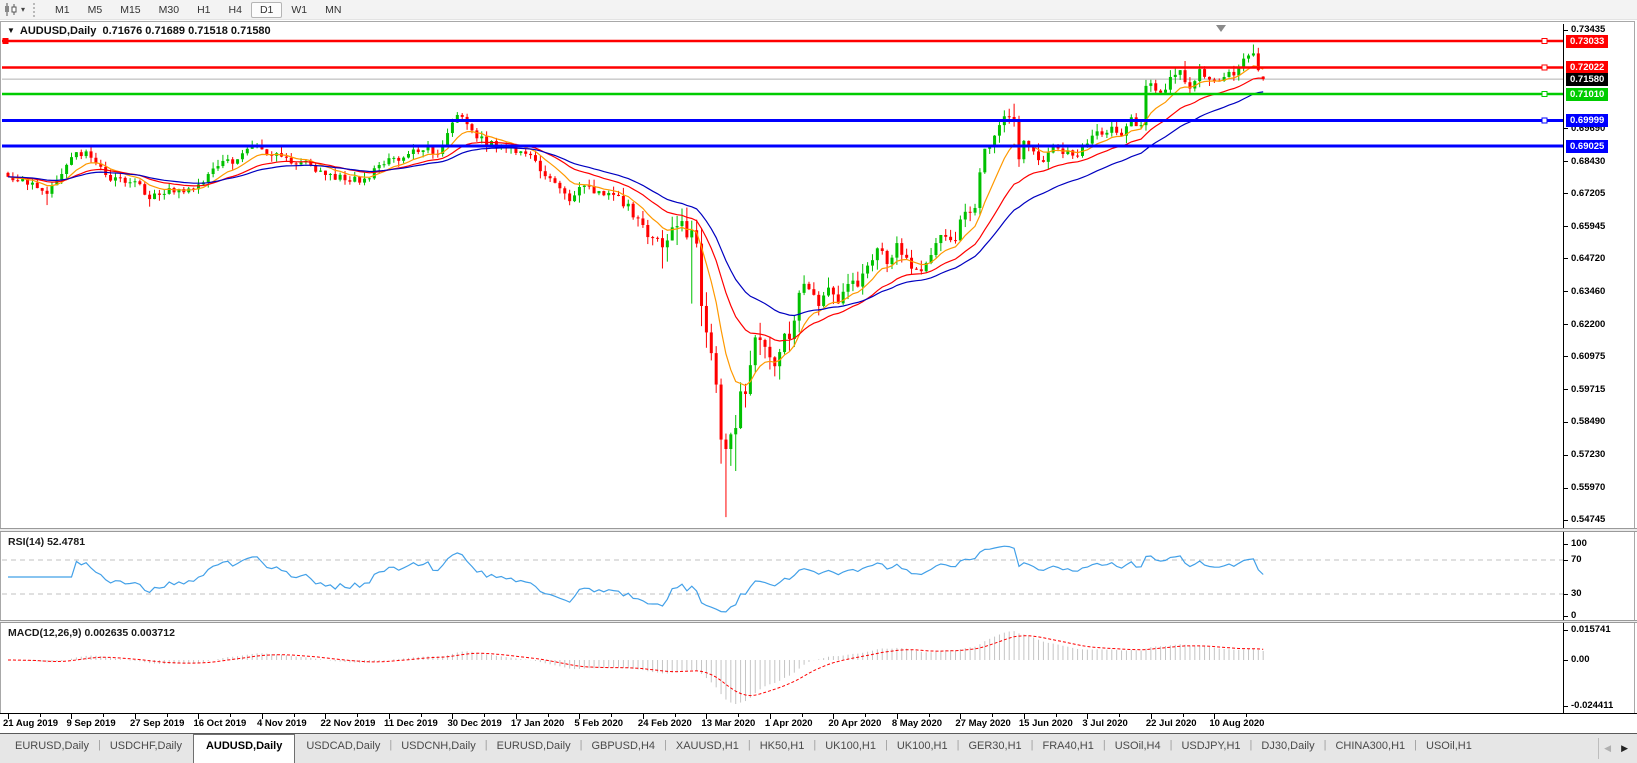 The image size is (1637, 763). What do you see at coordinates (623, 748) in the screenshot?
I see `chart-tab-GBPUSD-H4: GBPUSD,H4` at bounding box center [623, 748].